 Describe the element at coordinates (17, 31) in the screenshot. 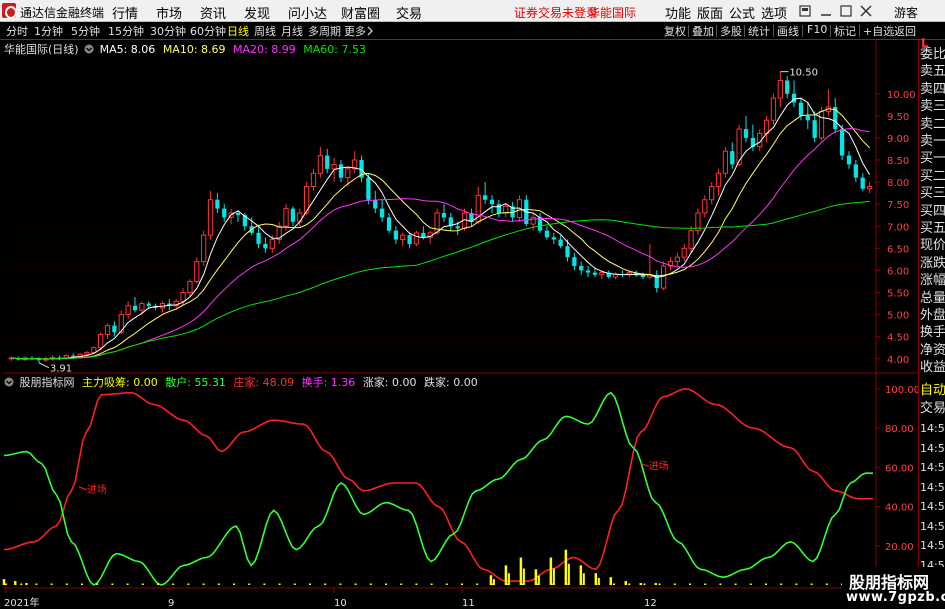

I see `period-tab-intraday: 分时` at that location.